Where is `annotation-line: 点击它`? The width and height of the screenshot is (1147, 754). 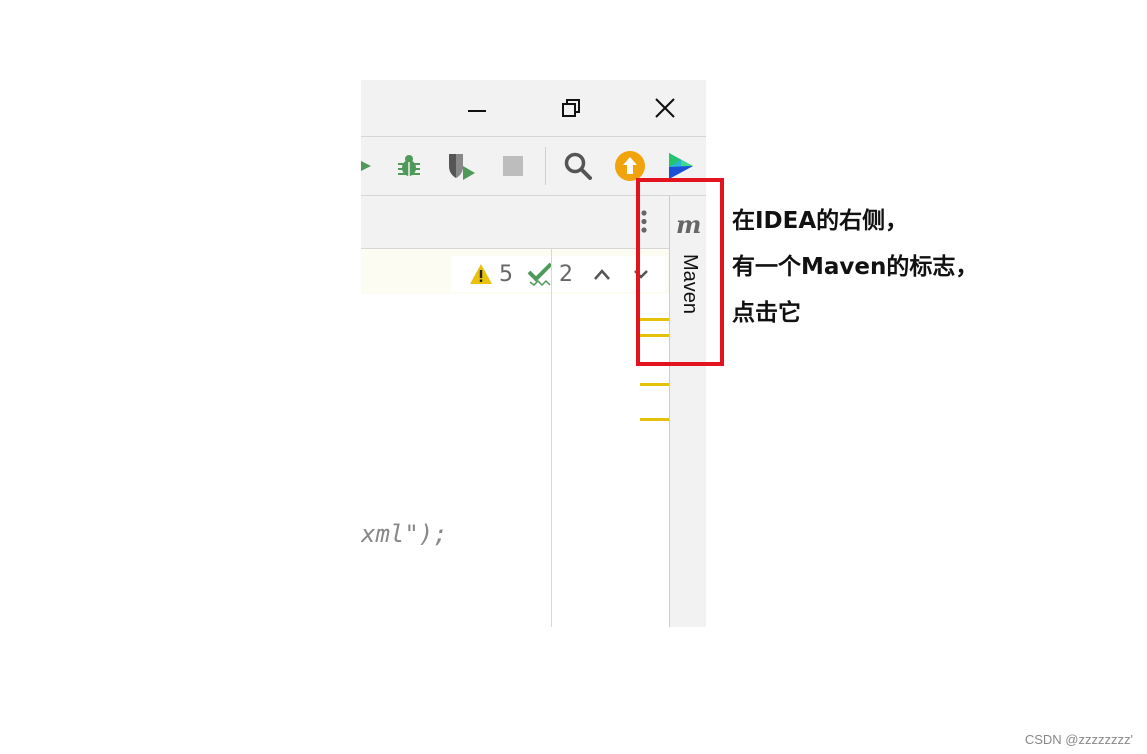
annotation-line: 点击它 is located at coordinates (766, 313).